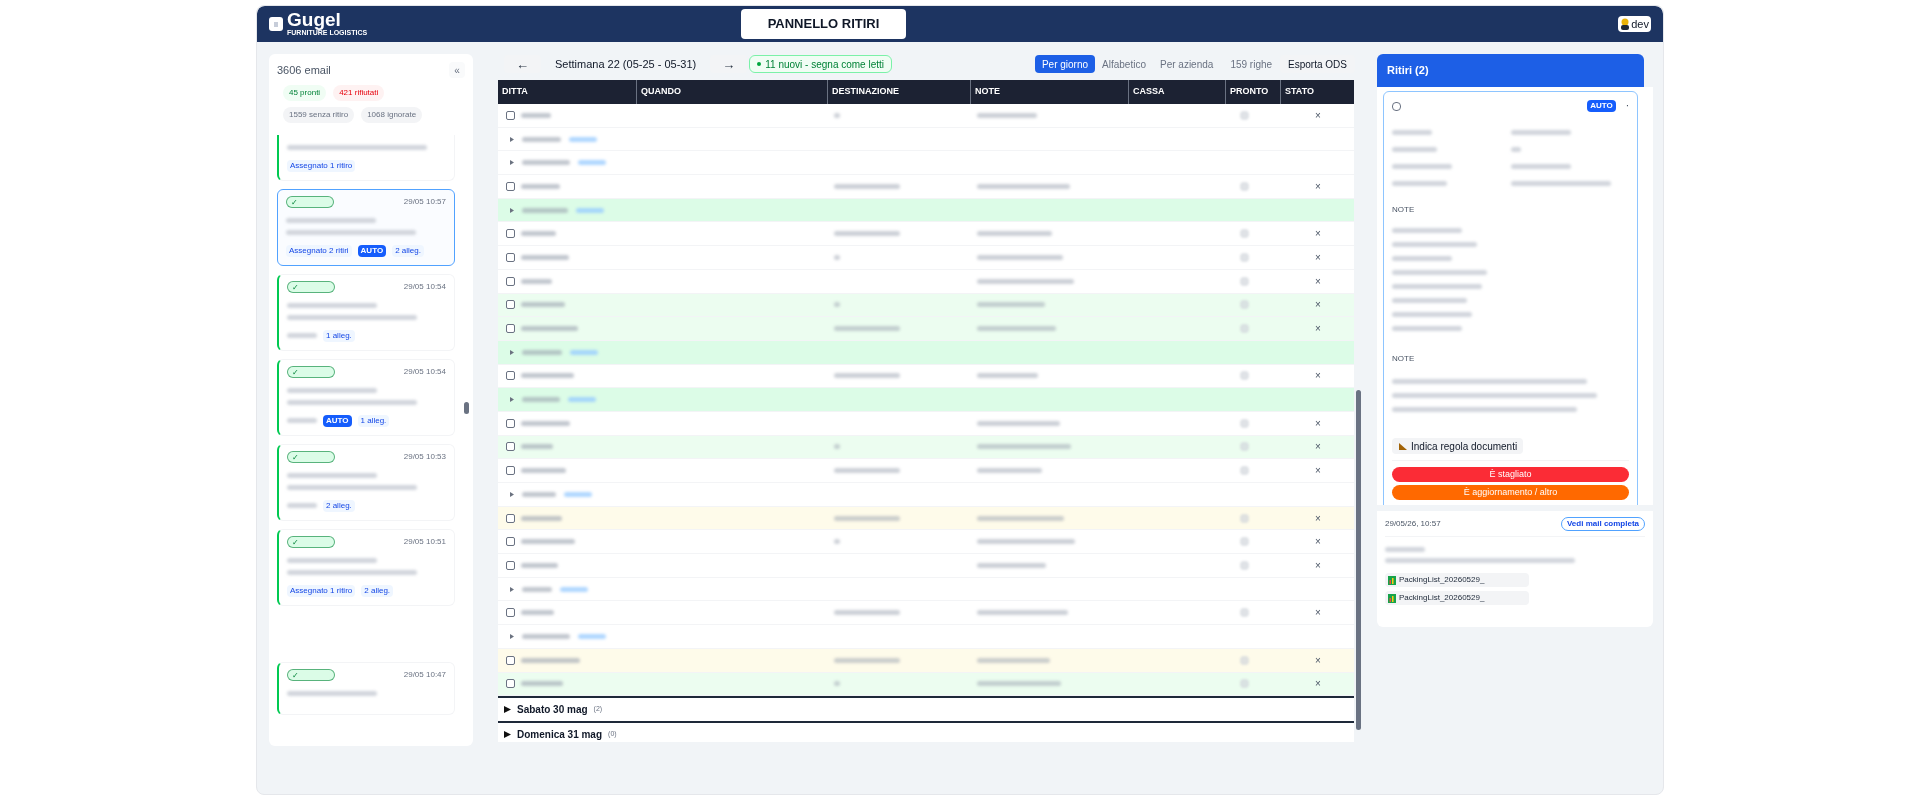  What do you see at coordinates (366, 227) in the screenshot?
I see `email-card: ✓ 29/05 10:57 Assegnato 2 ritiri AUTO 2 alleg.` at bounding box center [366, 227].